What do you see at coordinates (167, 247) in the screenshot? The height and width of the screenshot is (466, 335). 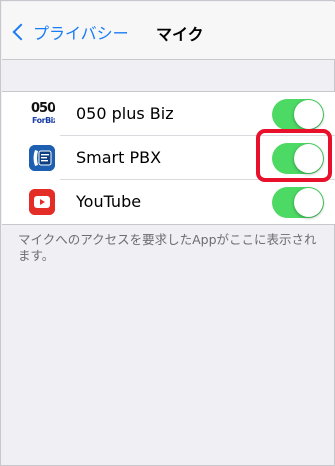 I see `footer-note: マイクへのアクセスを要求したAppがここに表示されます。` at bounding box center [167, 247].